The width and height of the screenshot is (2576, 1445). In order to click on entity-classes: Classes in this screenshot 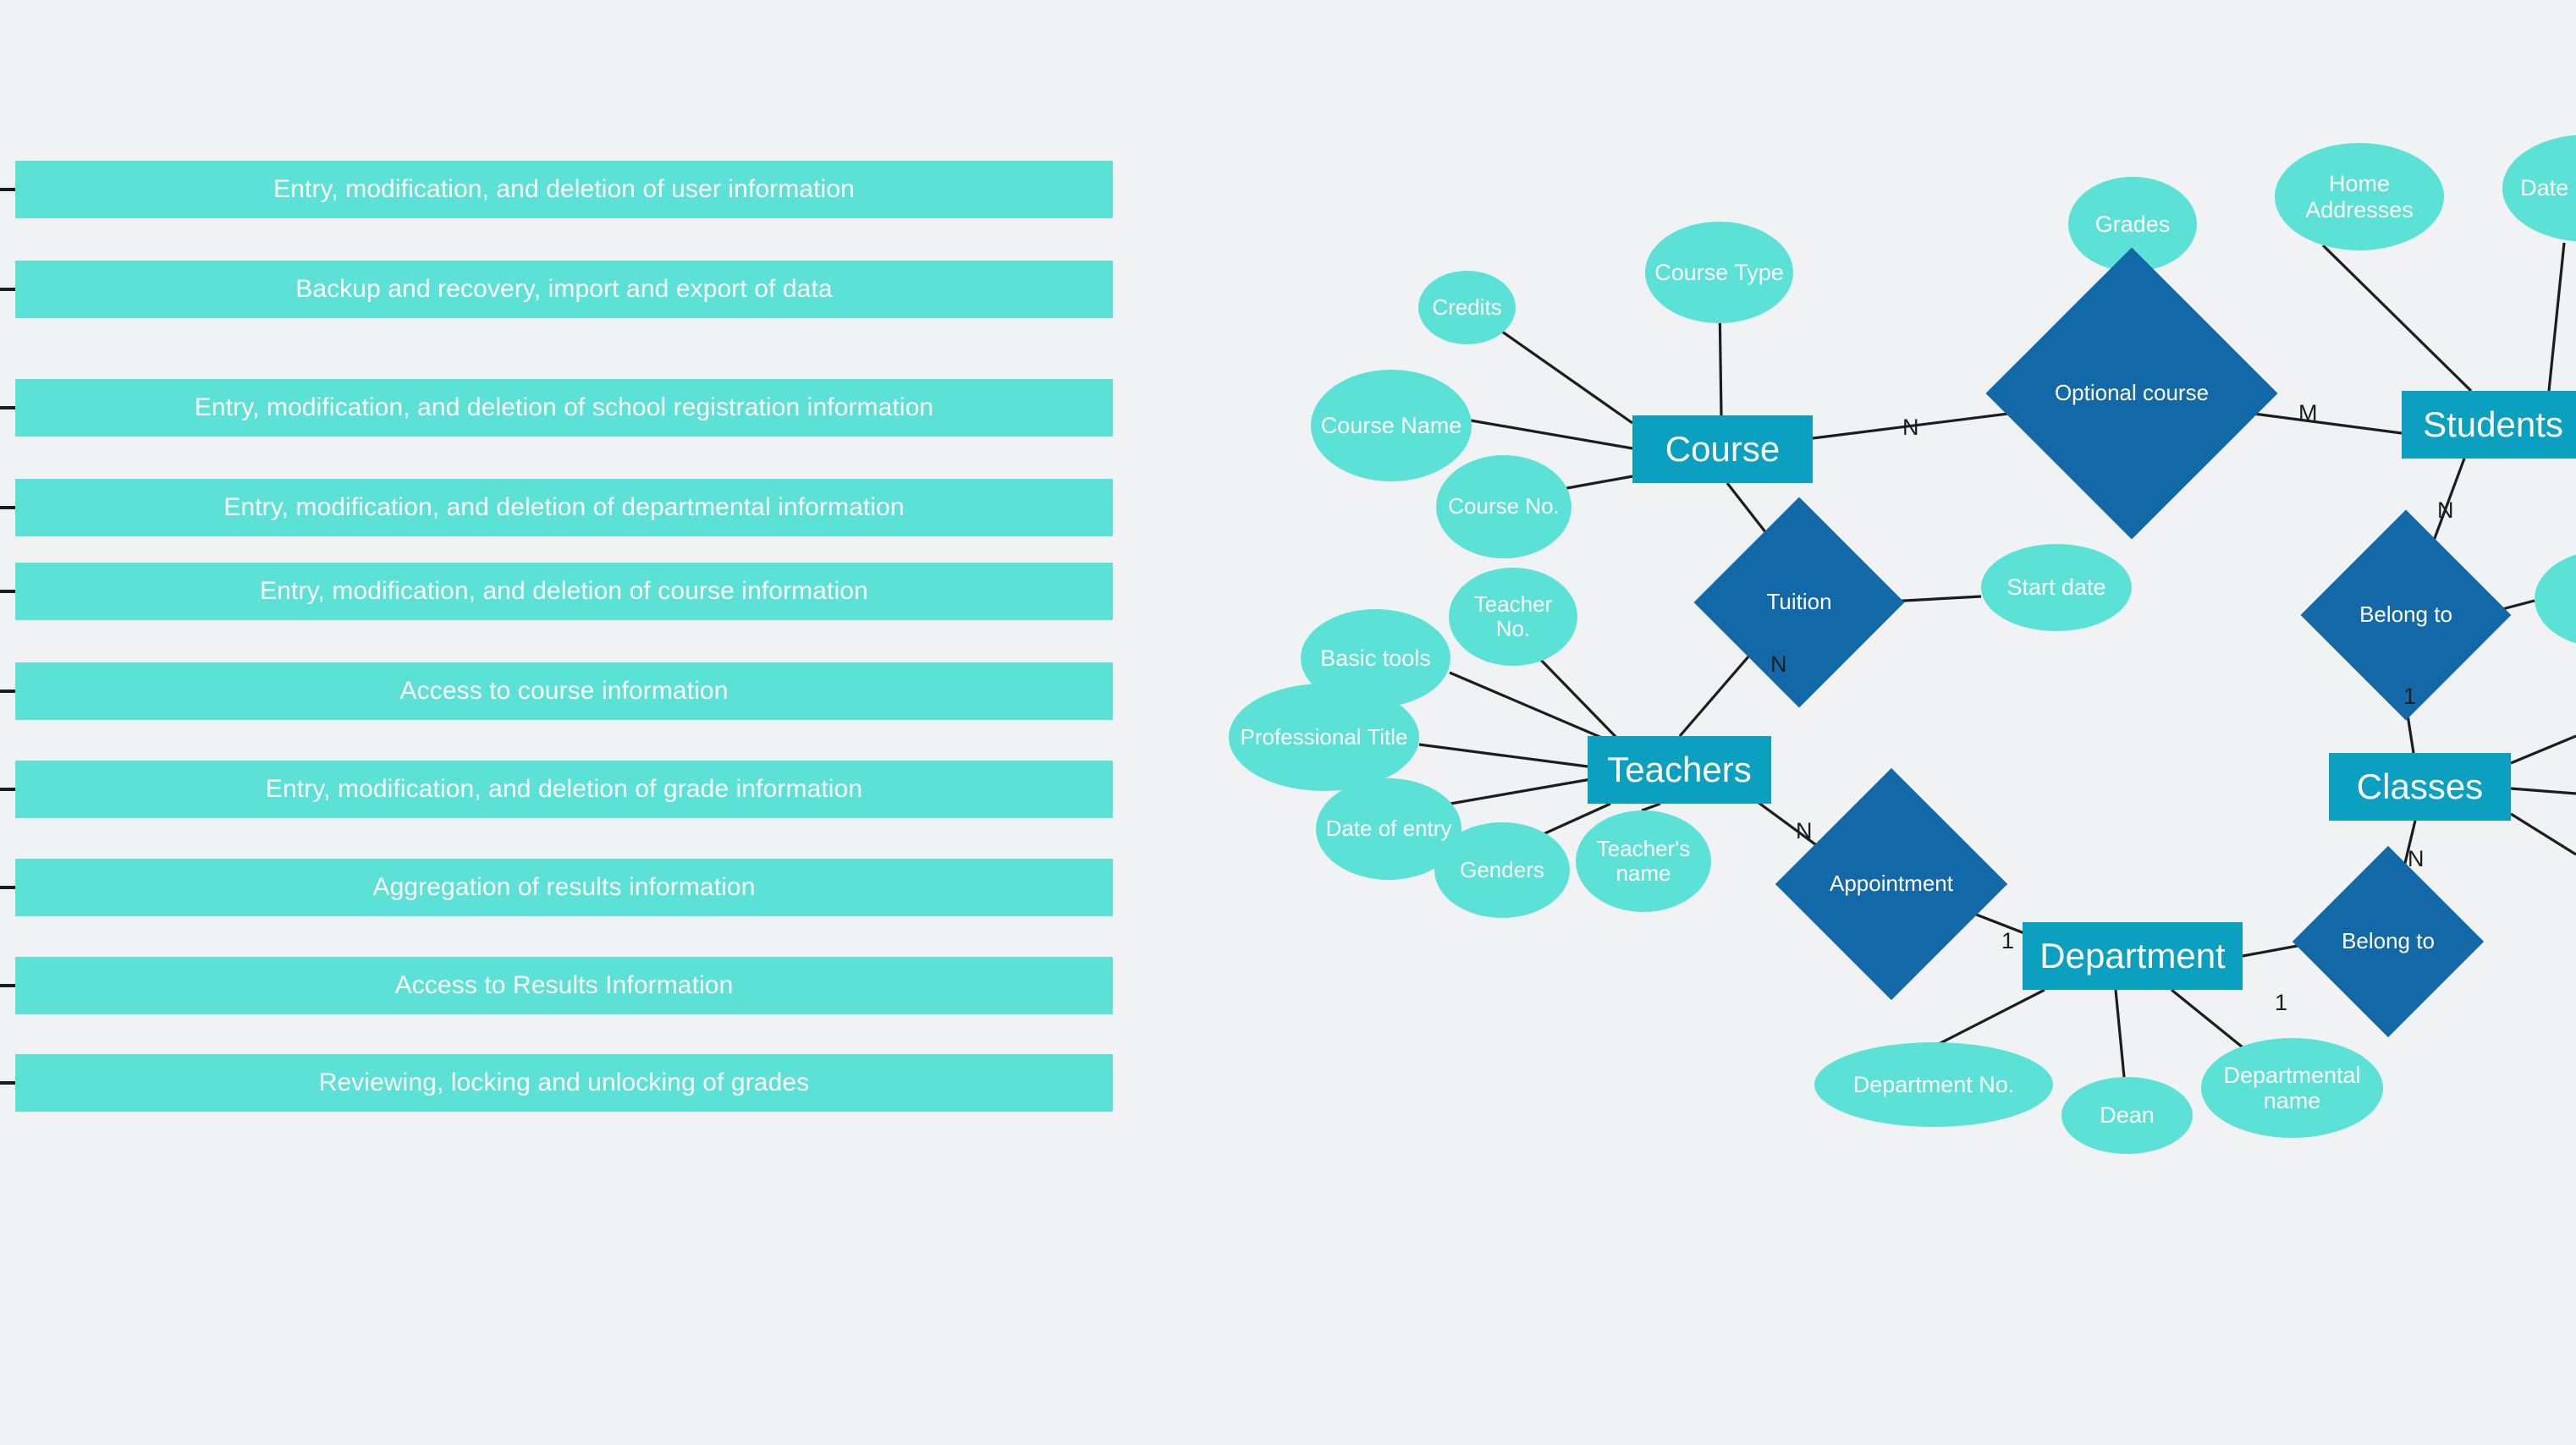, I will do `click(2420, 787)`.